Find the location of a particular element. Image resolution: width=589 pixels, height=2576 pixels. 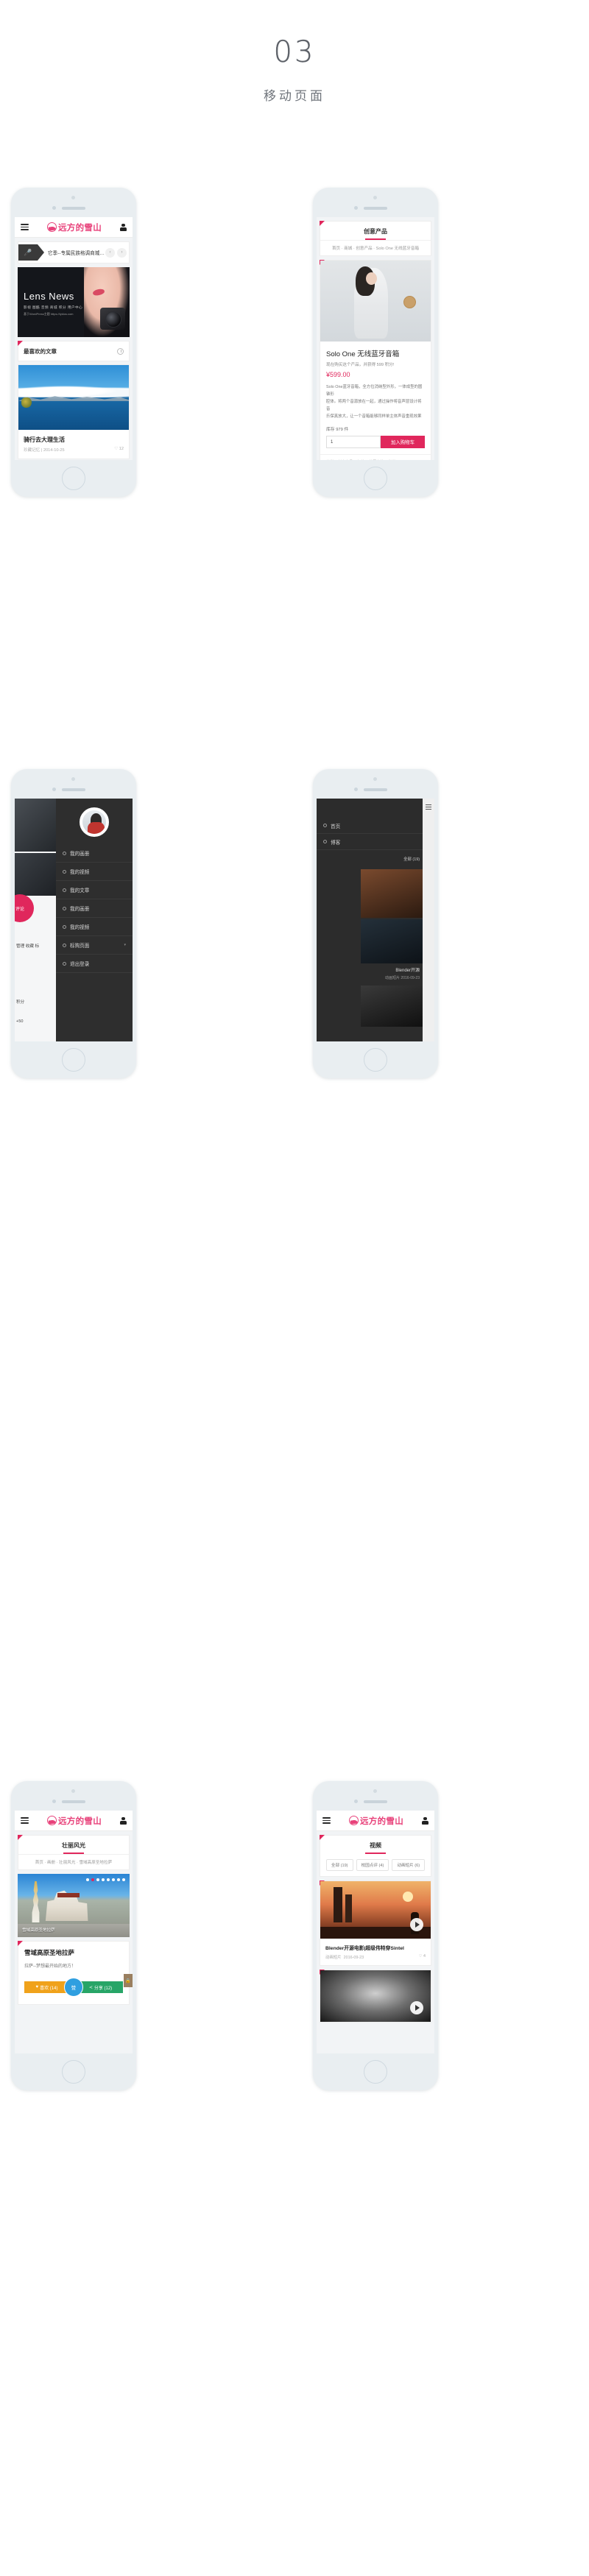

video-title: Blender开源 is located at coordinates (407, 971).